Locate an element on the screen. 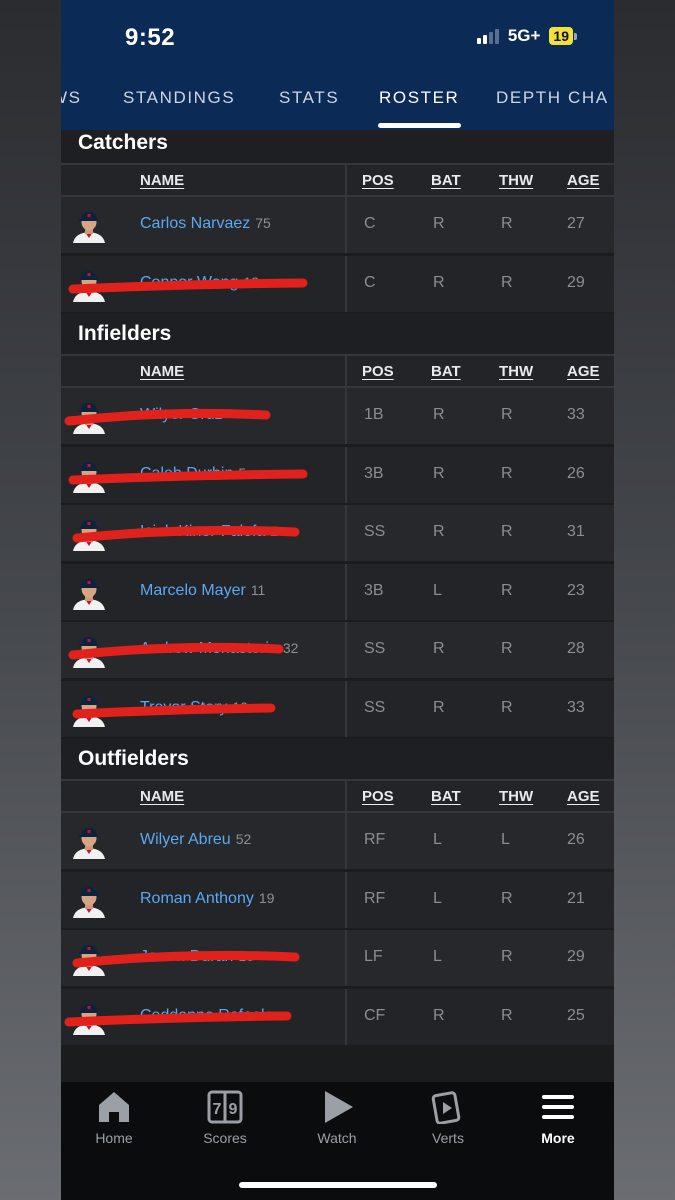 This screenshot has width=675, height=1200. player-name-link: Caleb Durbin 5 is located at coordinates (193, 474).